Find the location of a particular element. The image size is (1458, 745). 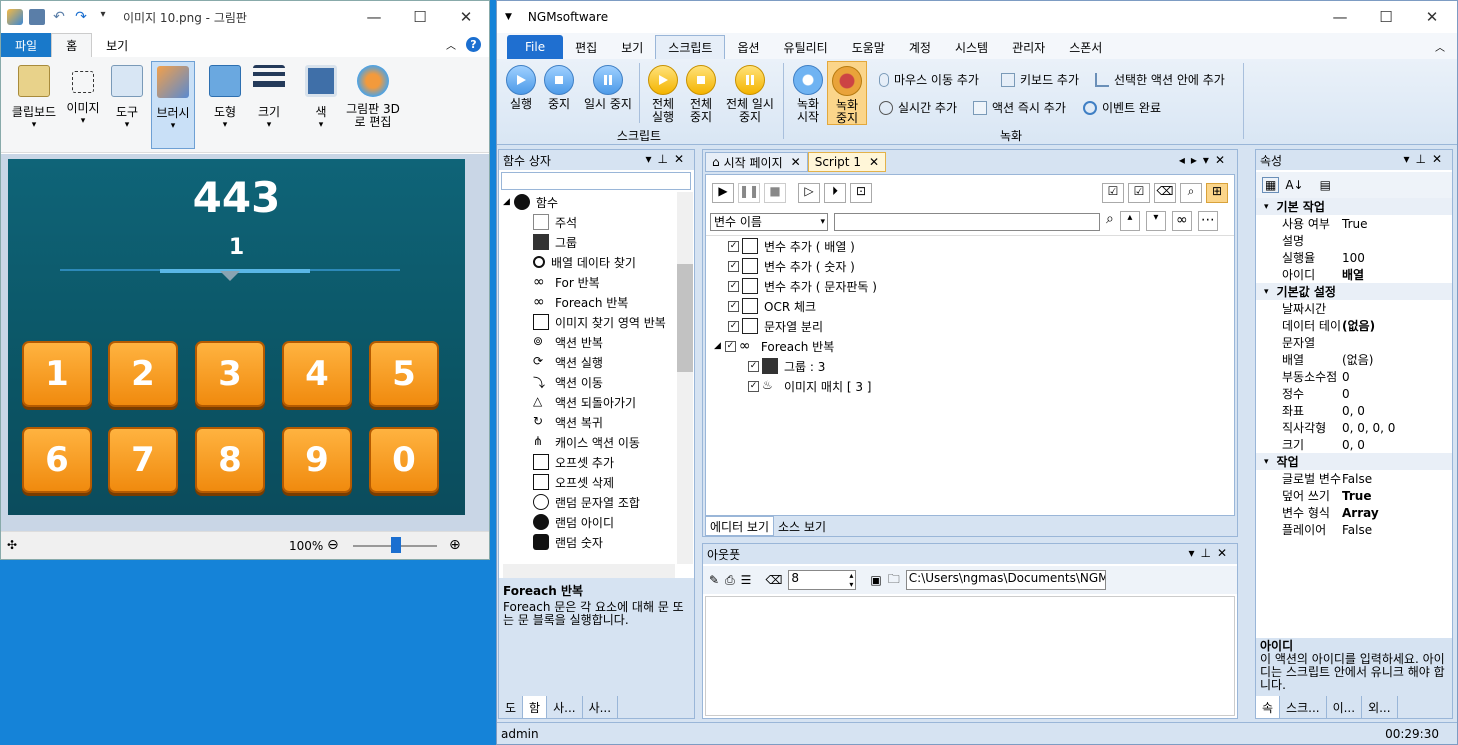

script-row: ✓ OCR 체크 is located at coordinates (970, 306).